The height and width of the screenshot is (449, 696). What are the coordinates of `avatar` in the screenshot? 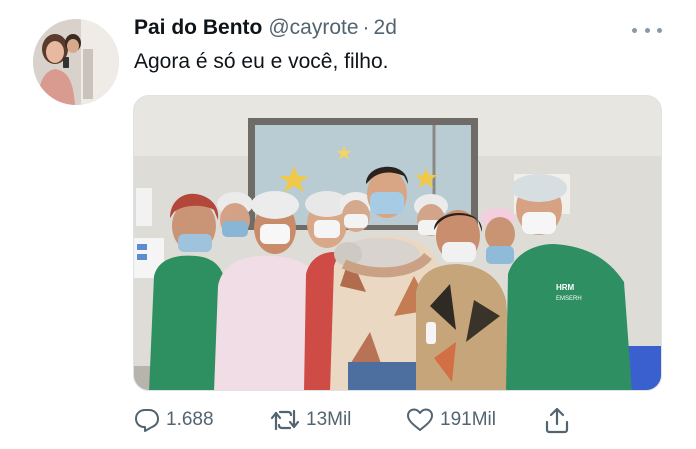 It's located at (76, 62).